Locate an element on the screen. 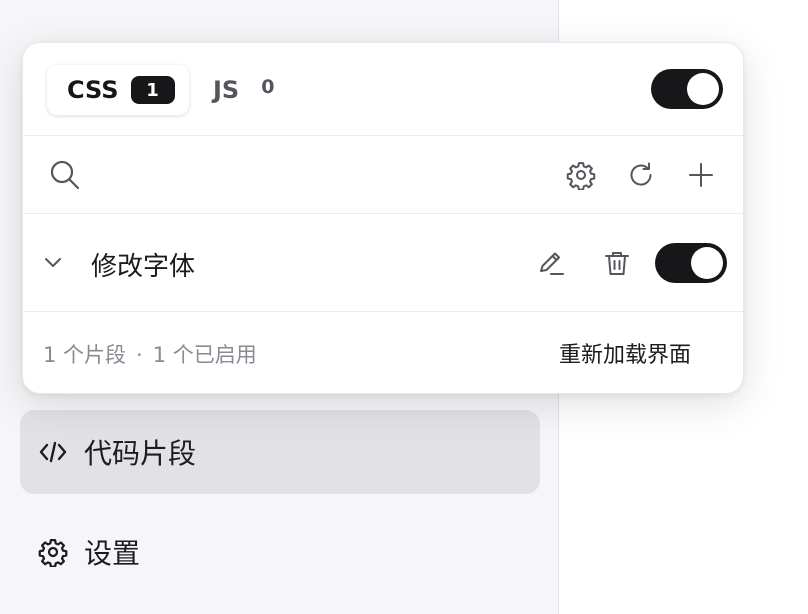  snippet-stats: 1 个片段 · 1 个已启用 is located at coordinates (150, 354).